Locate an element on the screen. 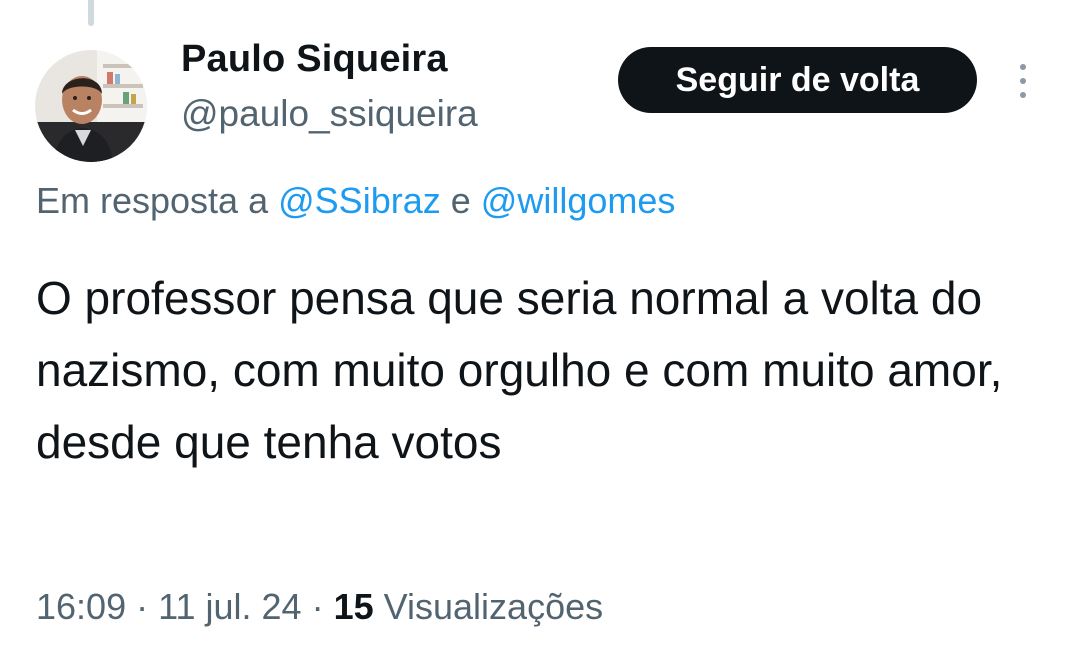 The width and height of the screenshot is (1080, 666). mention-link-ssibraz: @SSibraz is located at coordinates (359, 200).